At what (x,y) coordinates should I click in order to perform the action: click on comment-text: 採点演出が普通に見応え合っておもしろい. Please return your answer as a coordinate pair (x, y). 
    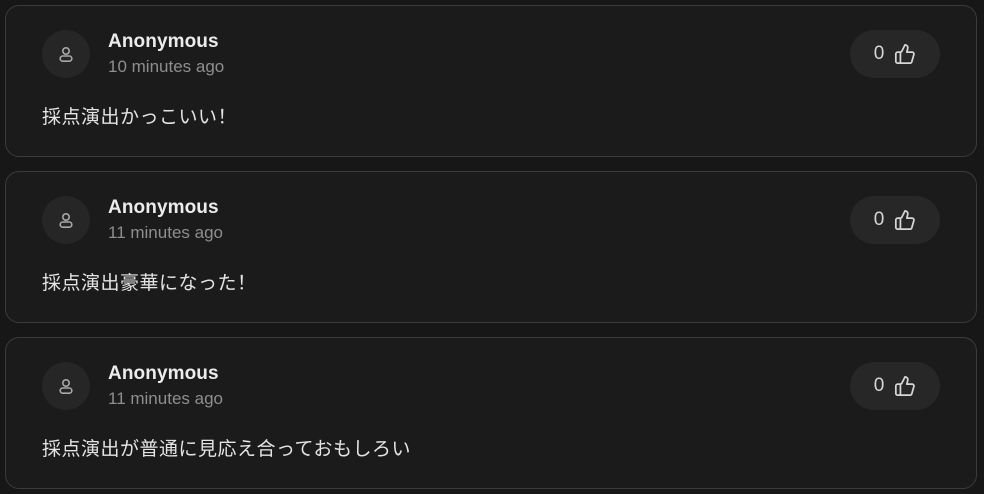
    Looking at the image, I should click on (226, 449).